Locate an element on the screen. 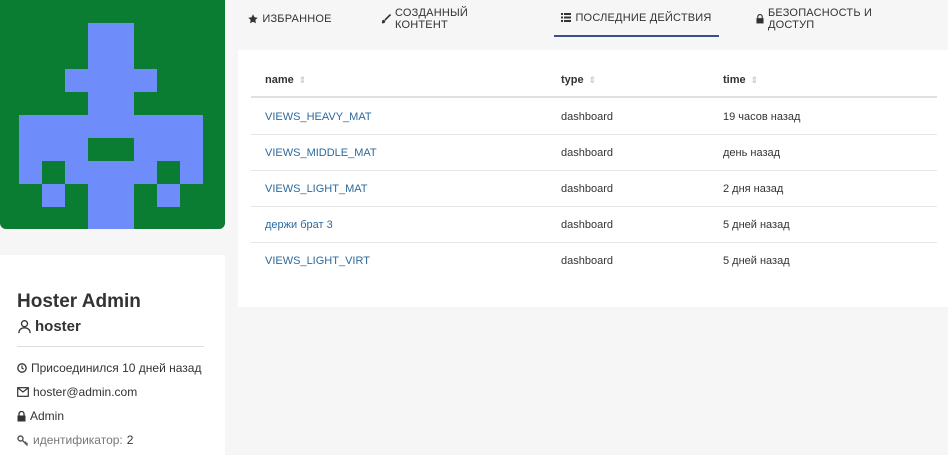 The image size is (948, 455). row-name-link: VIEWS_MIDDLE_MAT is located at coordinates (321, 153).